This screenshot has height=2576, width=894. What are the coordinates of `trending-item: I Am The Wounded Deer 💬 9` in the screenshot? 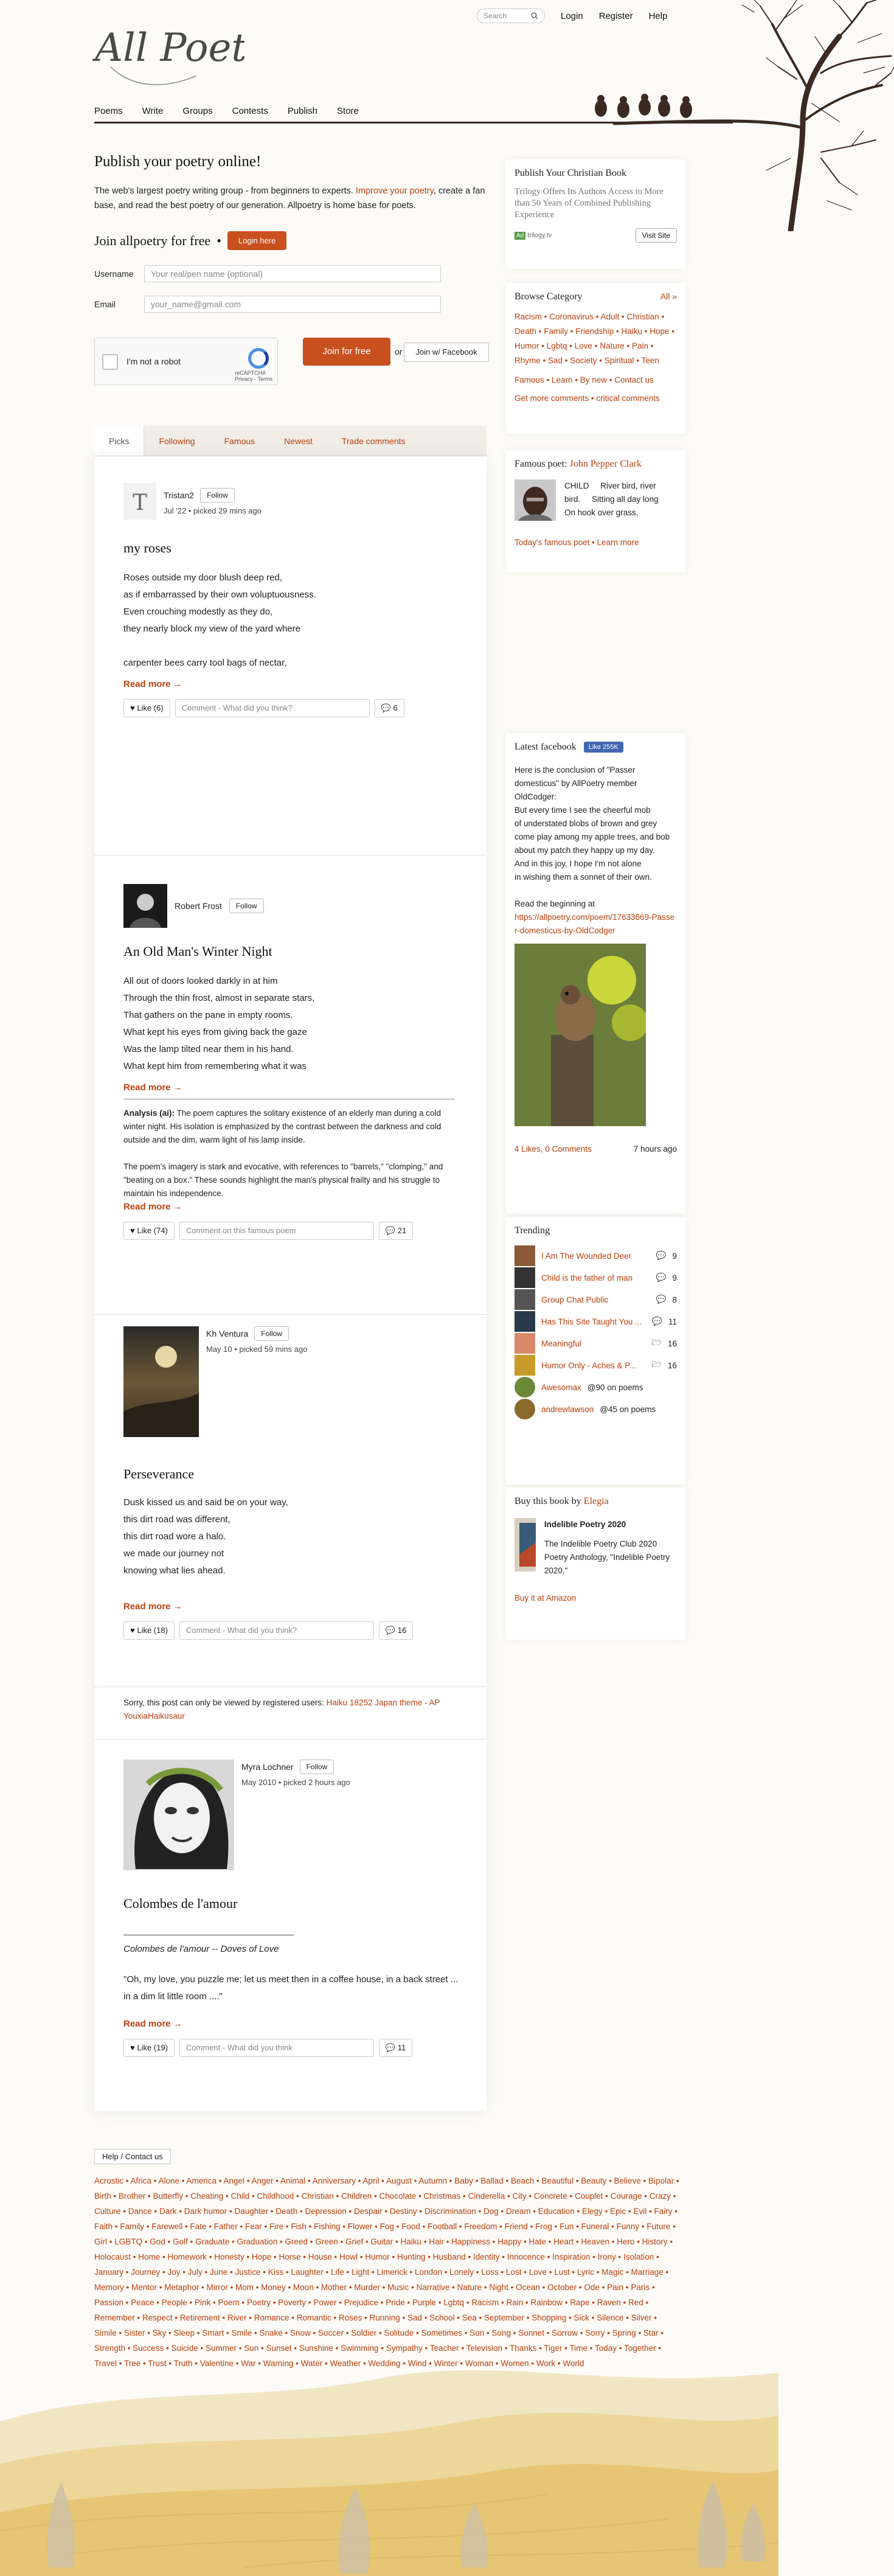 It's located at (596, 1256).